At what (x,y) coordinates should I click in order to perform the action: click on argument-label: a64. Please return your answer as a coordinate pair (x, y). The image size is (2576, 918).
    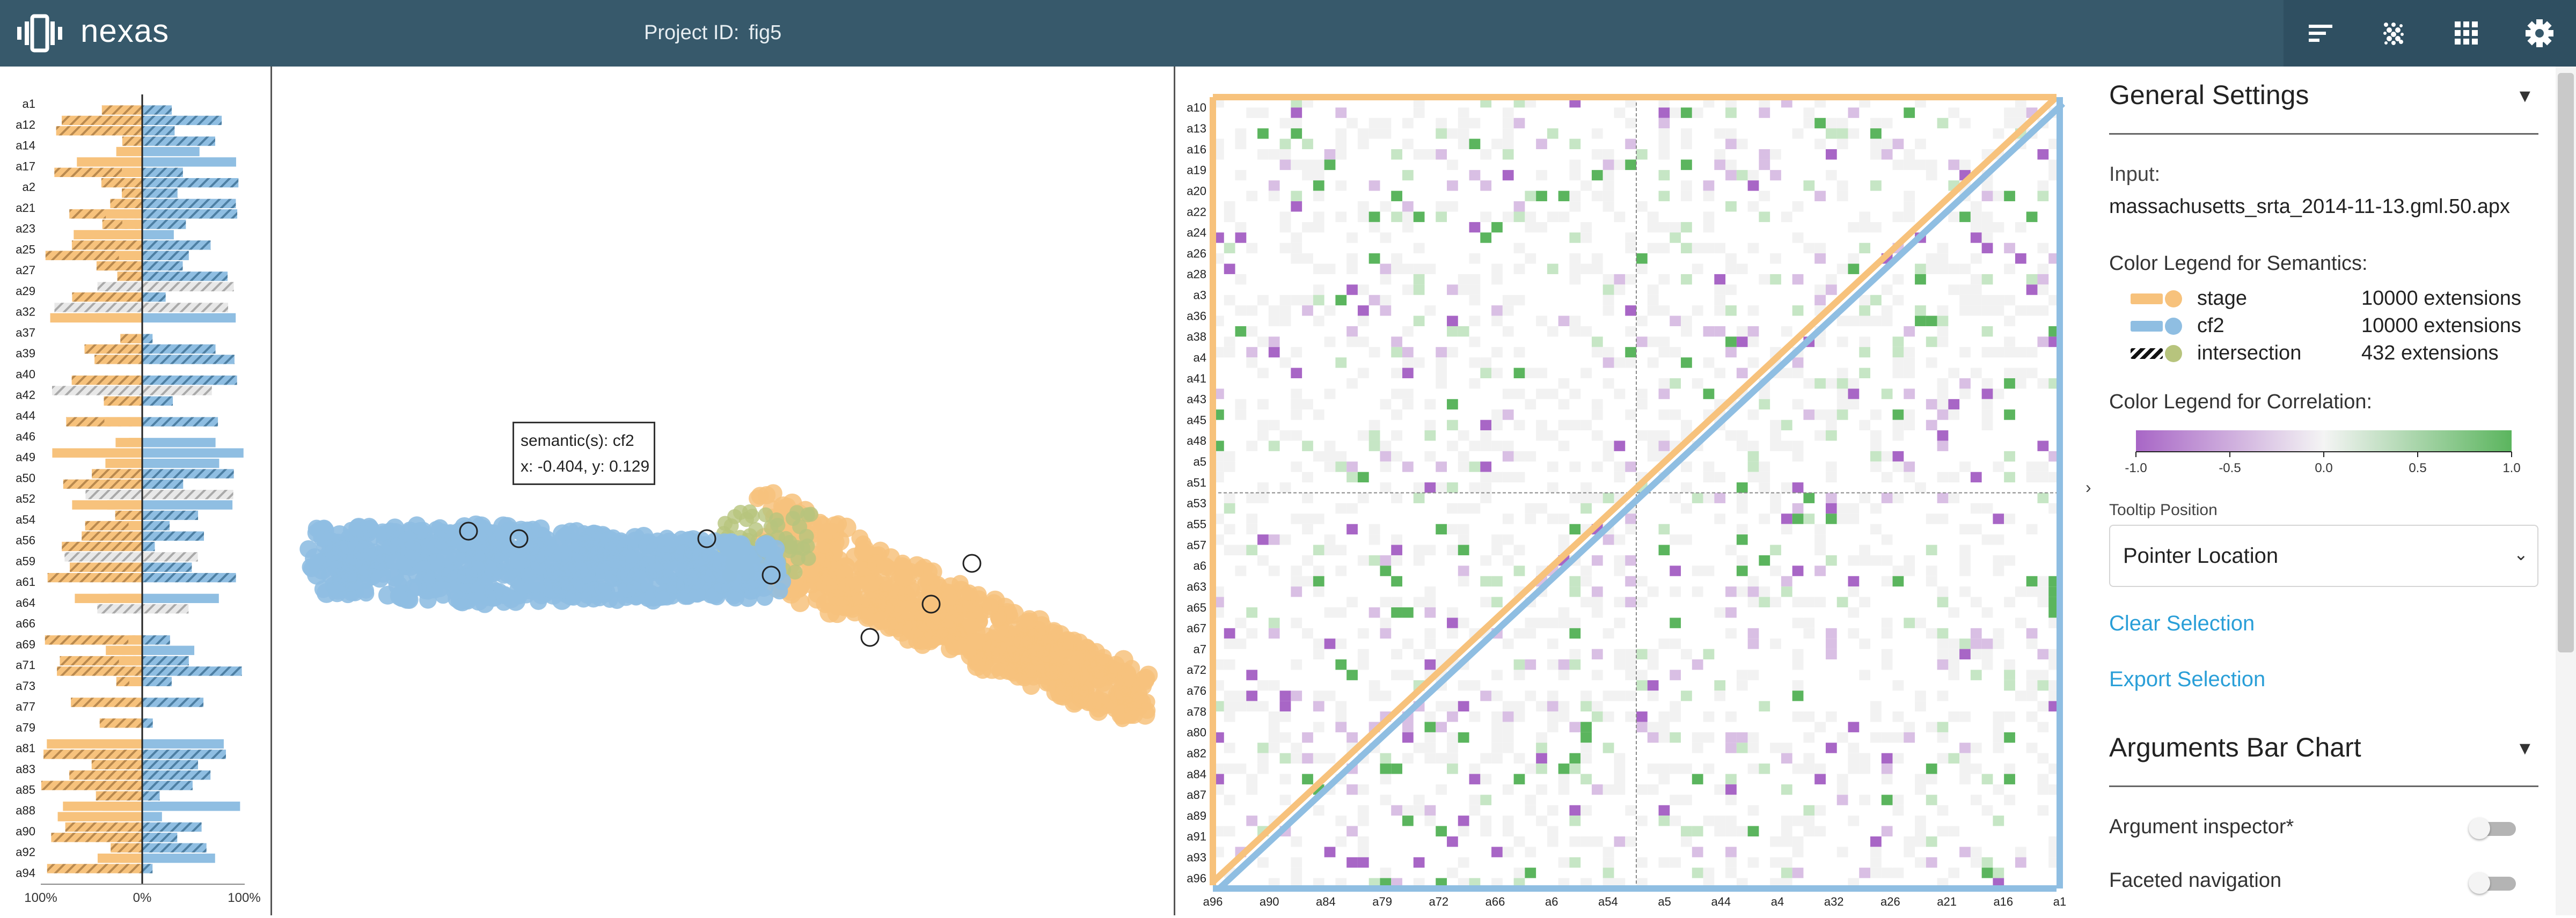
    Looking at the image, I should click on (25, 602).